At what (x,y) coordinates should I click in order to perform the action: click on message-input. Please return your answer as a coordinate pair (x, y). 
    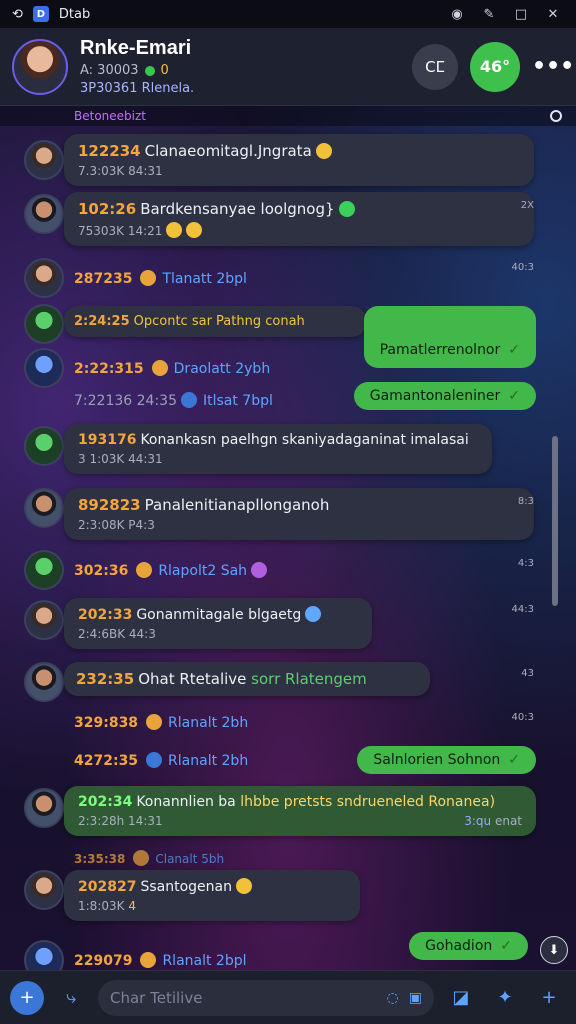
    Looking at the image, I should click on (243, 997).